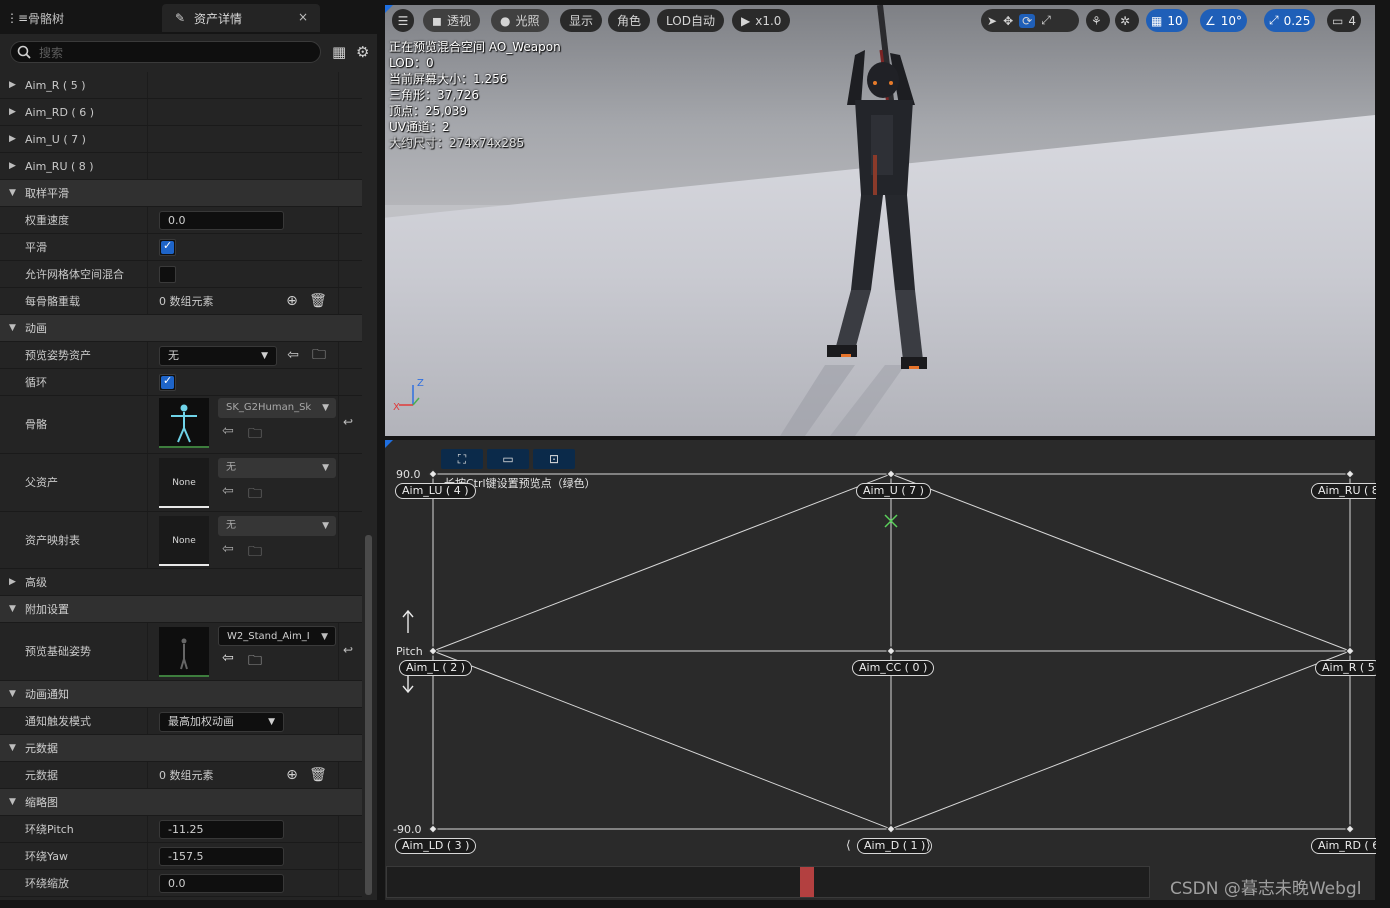 The width and height of the screenshot is (1390, 908). What do you see at coordinates (80, 18) in the screenshot?
I see `tab-skeleton-tree: ⋮≡ 骨骼树` at bounding box center [80, 18].